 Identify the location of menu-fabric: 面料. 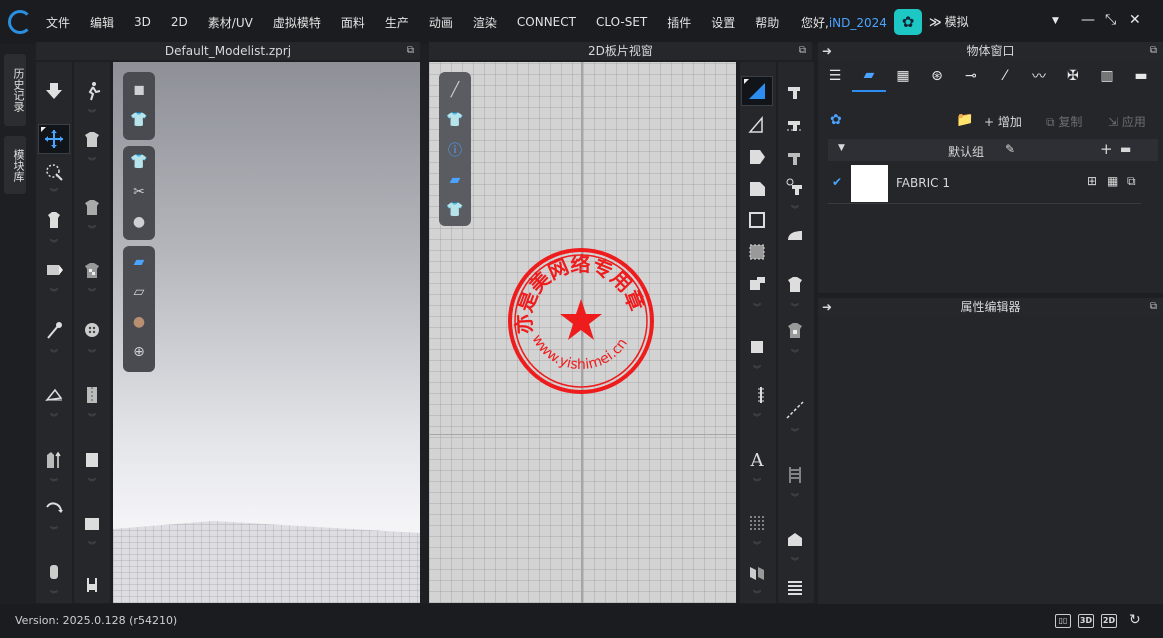
(353, 22).